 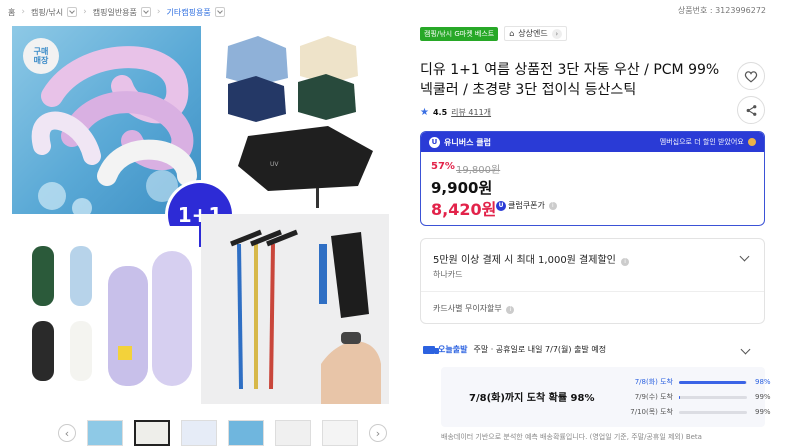 I want to click on arrival-pct: 98%, so click(x=763, y=382).